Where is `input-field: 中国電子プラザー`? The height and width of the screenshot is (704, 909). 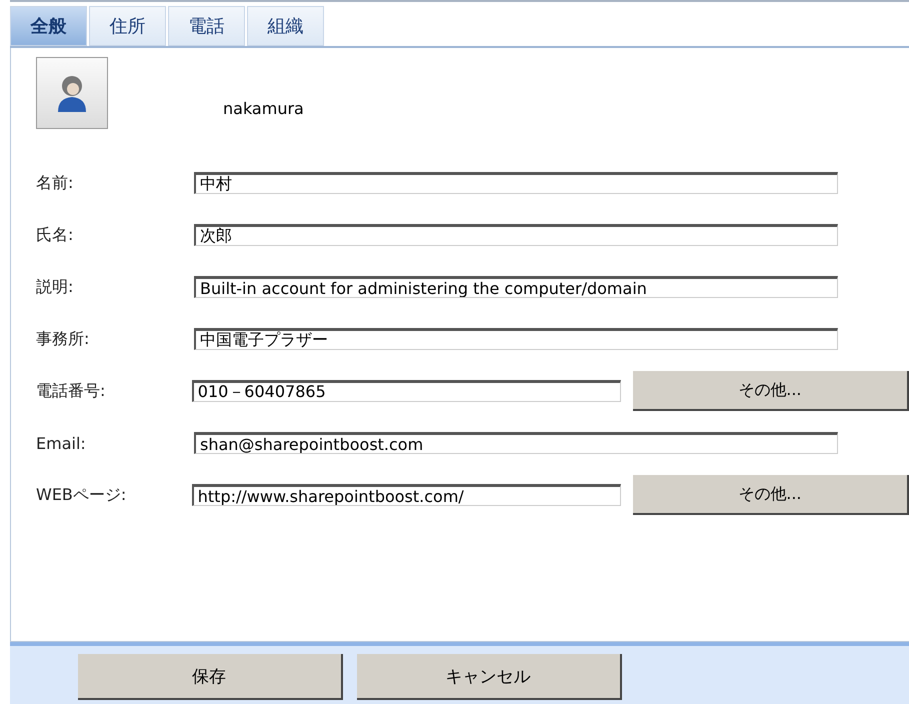 input-field: 中国電子プラザー is located at coordinates (516, 339).